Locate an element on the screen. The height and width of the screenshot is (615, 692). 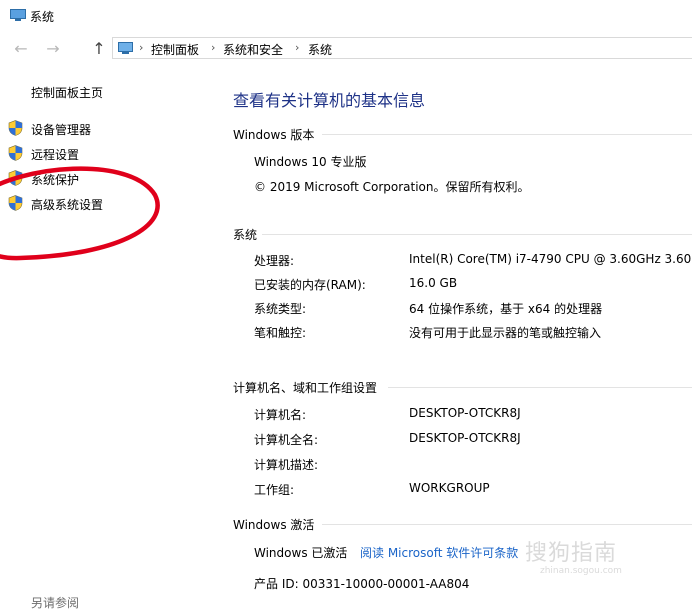
ram-label: 已安装的内存(RAM): is located at coordinates (310, 285).